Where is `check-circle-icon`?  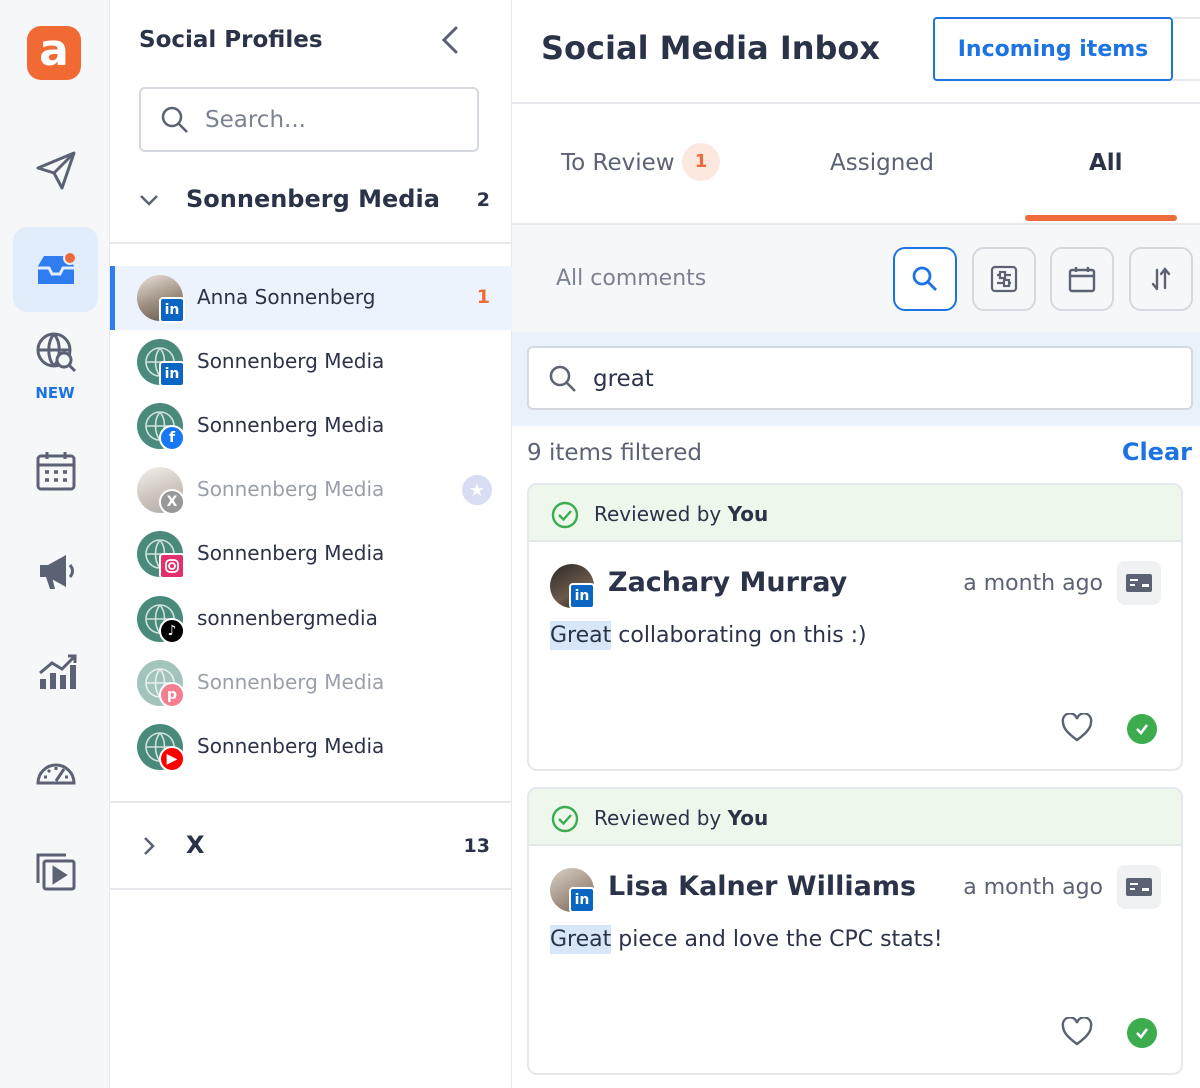 check-circle-icon is located at coordinates (565, 515).